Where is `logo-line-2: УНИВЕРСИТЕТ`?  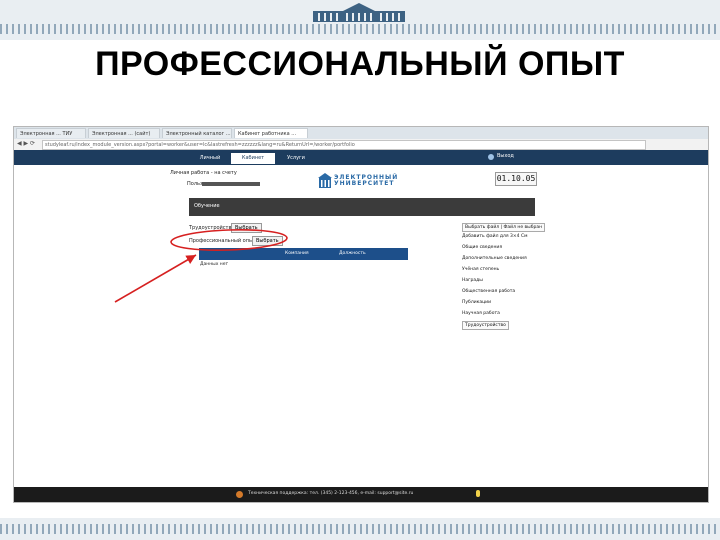
logo-line-2: УНИВЕРСИТЕТ is located at coordinates (364, 183).